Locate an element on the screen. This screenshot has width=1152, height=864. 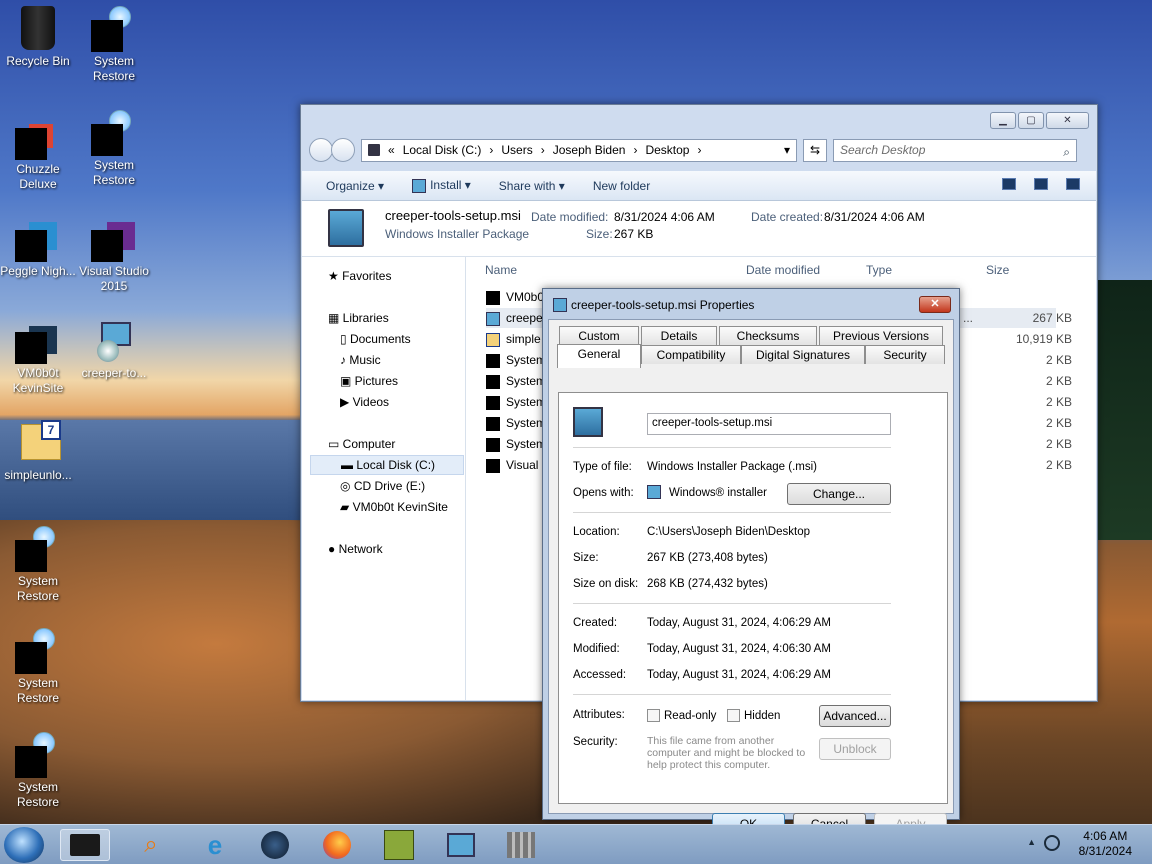
taskbar-firefox is located at coordinates (337, 845).